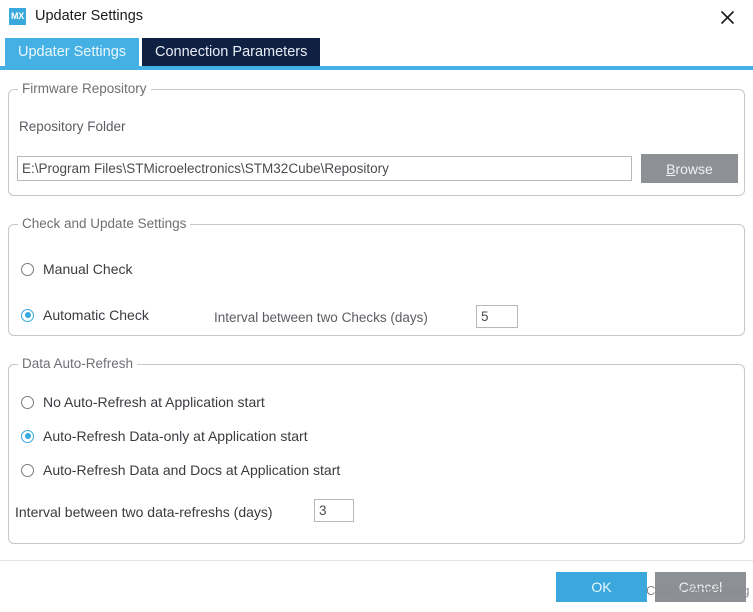  I want to click on tab-connection-parameters: Connection Parameters, so click(231, 52).